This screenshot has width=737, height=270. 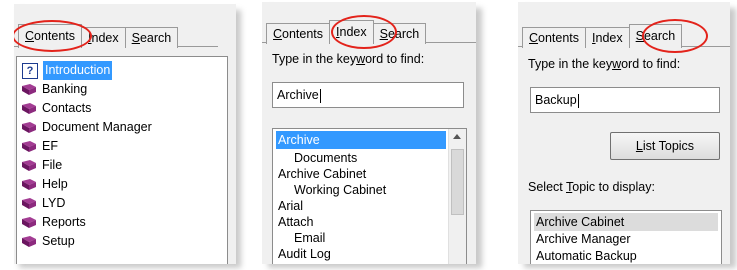 I want to click on list-item: Archive, so click(x=361, y=140).